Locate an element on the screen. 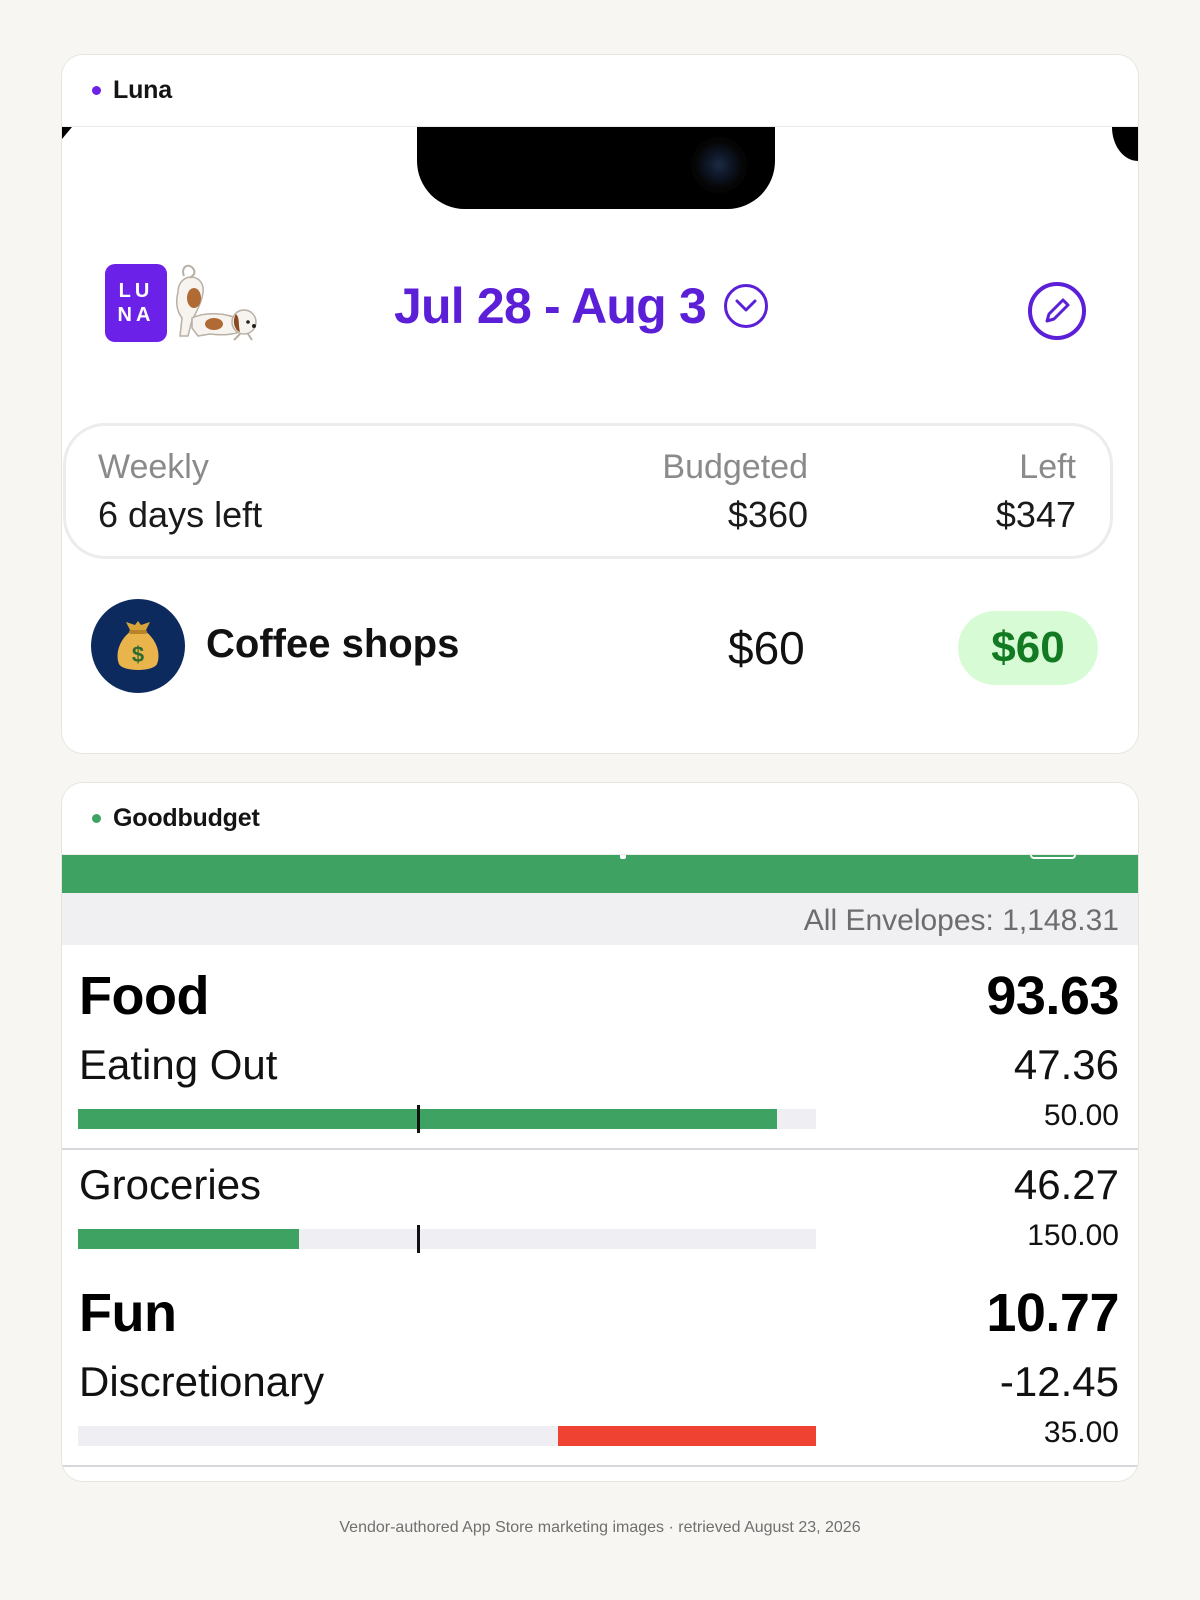 The height and width of the screenshot is (1600, 1200). luna-logo-line1: LU is located at coordinates (136, 291).